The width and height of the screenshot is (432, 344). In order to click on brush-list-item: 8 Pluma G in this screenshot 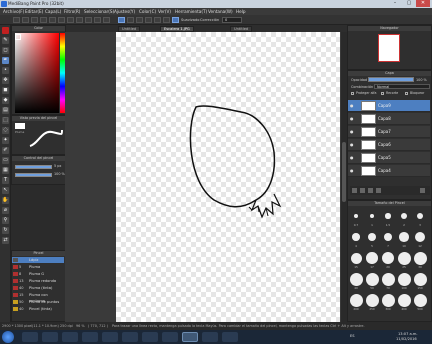, I will do `click(38, 274)`.